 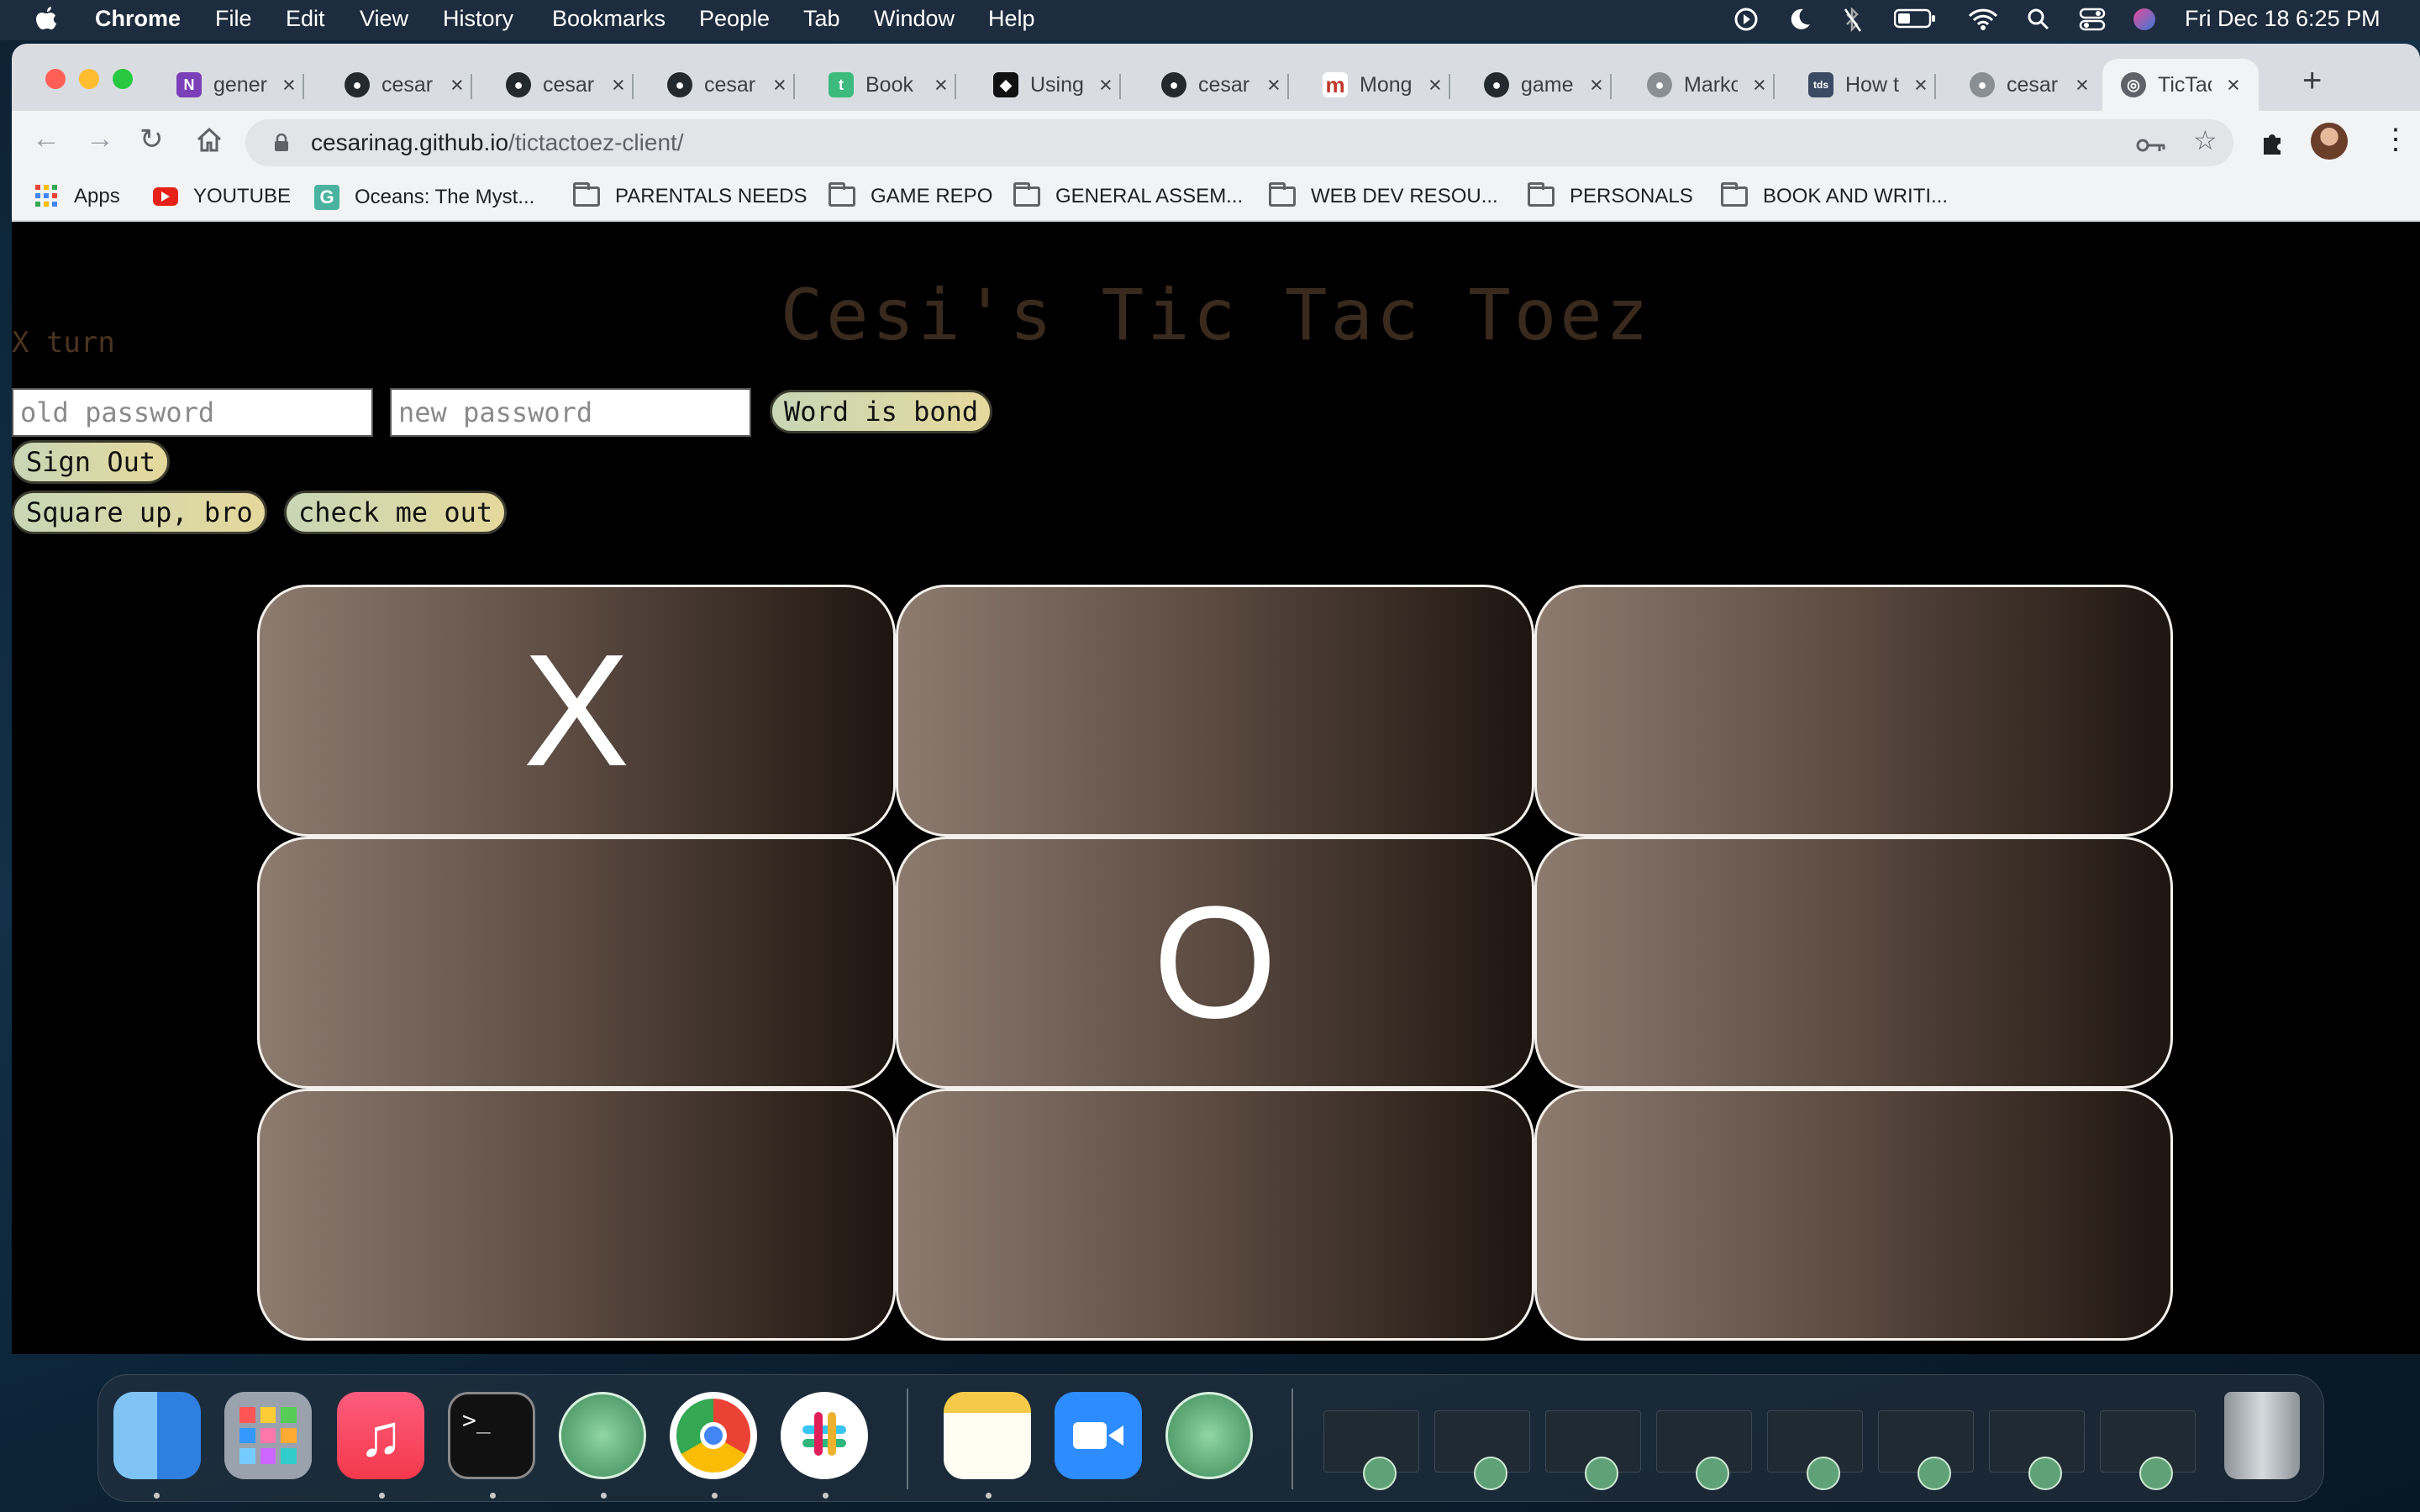 I want to click on apple-logo-icon, so click(x=46, y=19).